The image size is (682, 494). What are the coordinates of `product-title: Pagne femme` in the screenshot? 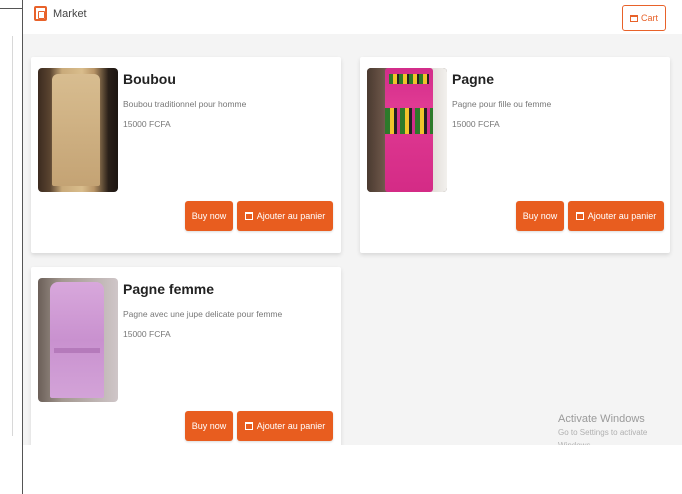 It's located at (169, 289).